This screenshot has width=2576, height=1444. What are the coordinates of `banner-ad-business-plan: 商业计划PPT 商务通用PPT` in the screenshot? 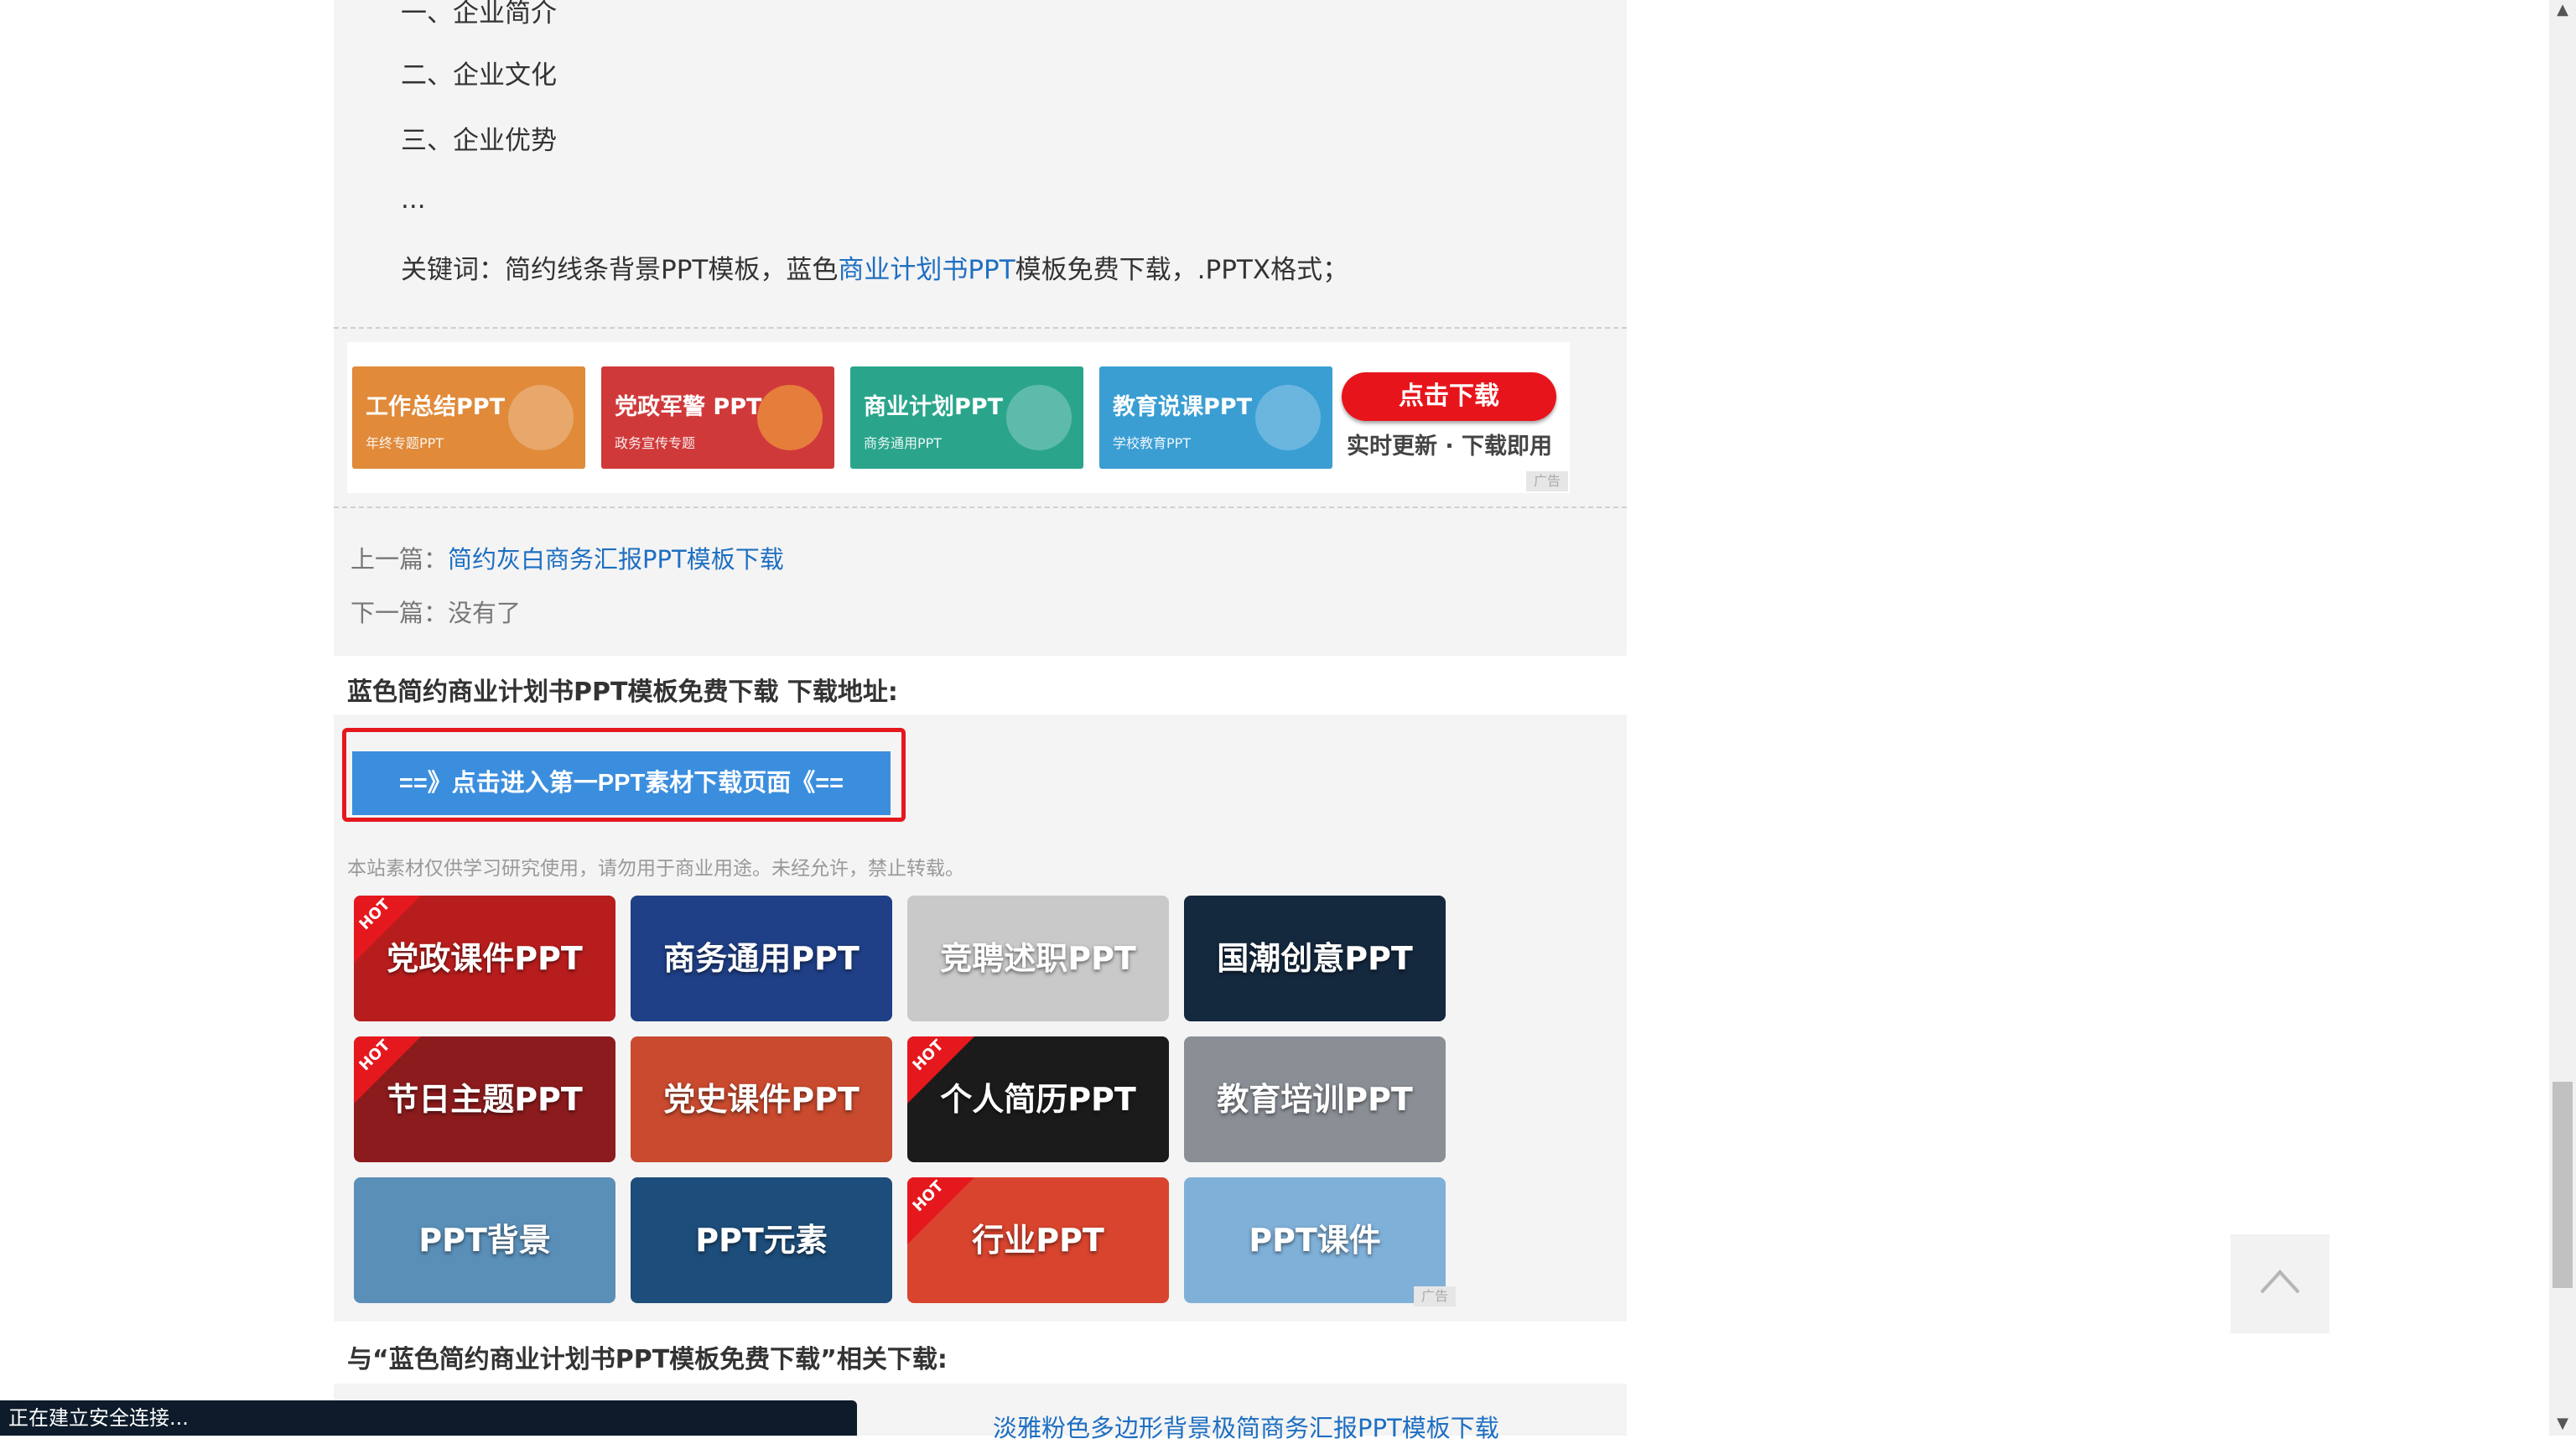 It's located at (966, 417).